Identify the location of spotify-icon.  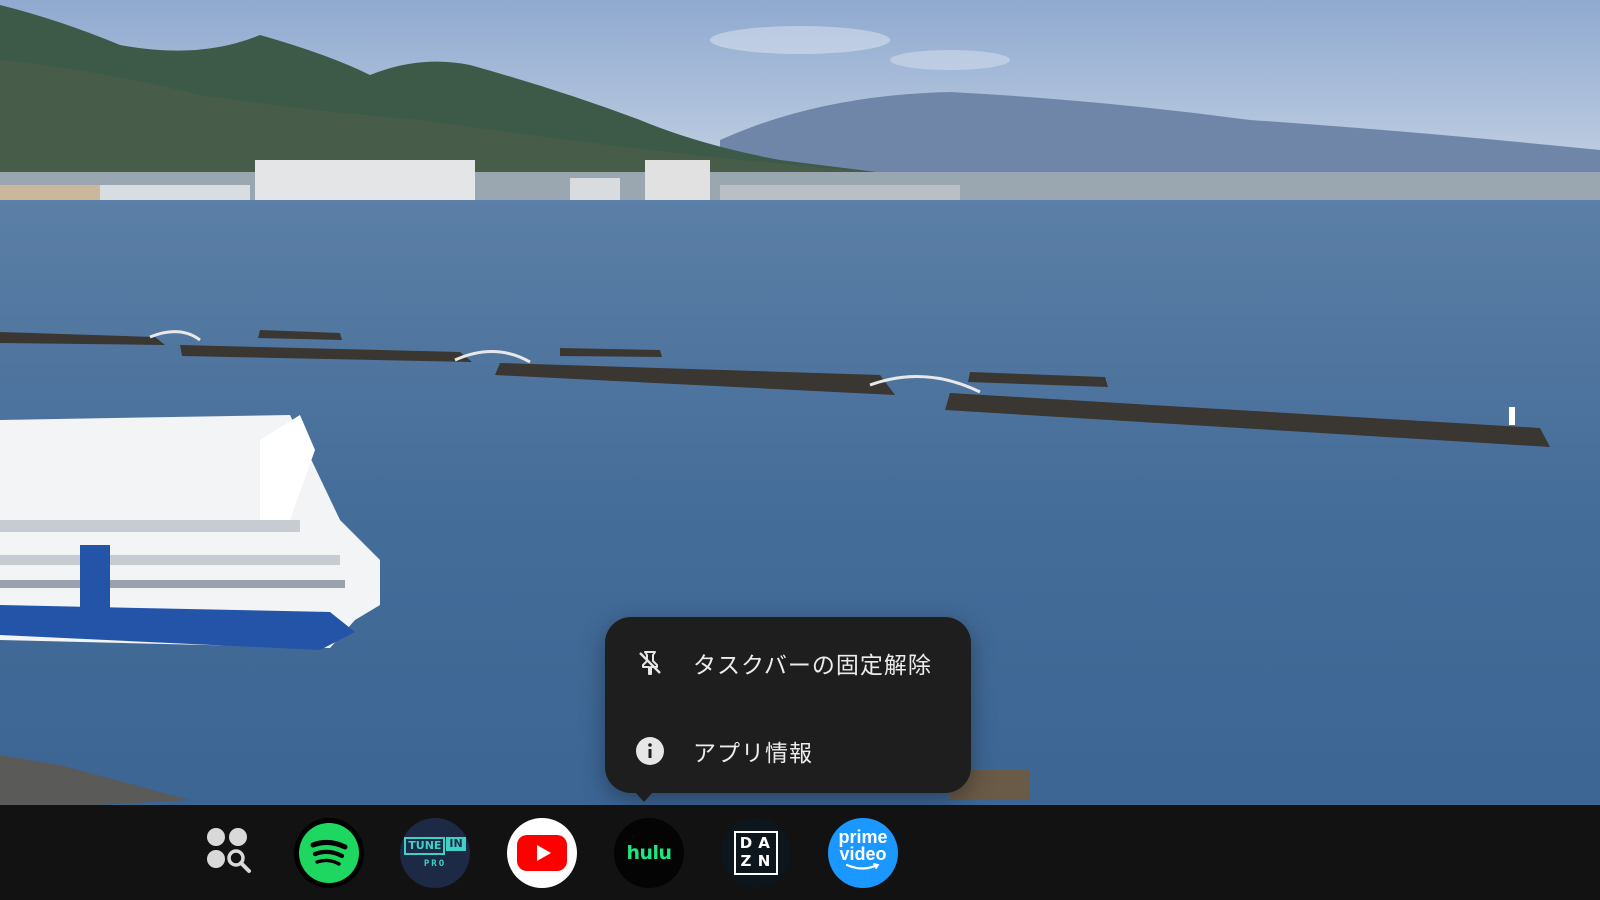
(329, 853).